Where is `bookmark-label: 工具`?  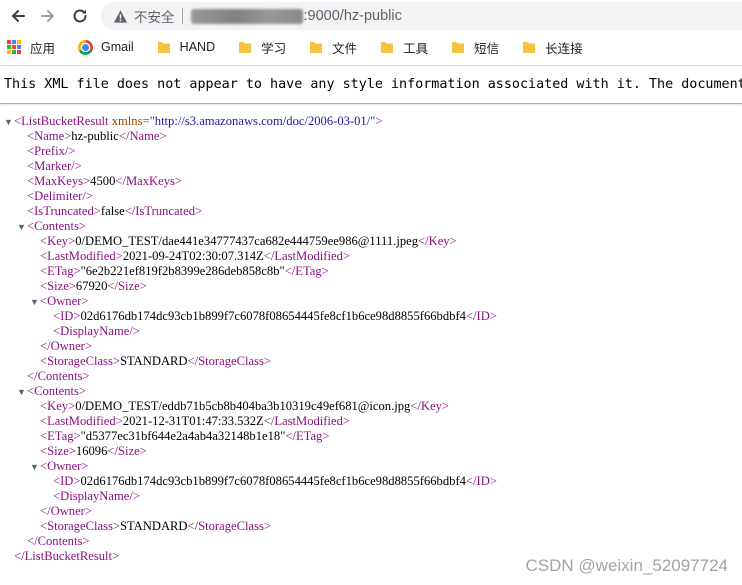
bookmark-label: 工具 is located at coordinates (416, 48).